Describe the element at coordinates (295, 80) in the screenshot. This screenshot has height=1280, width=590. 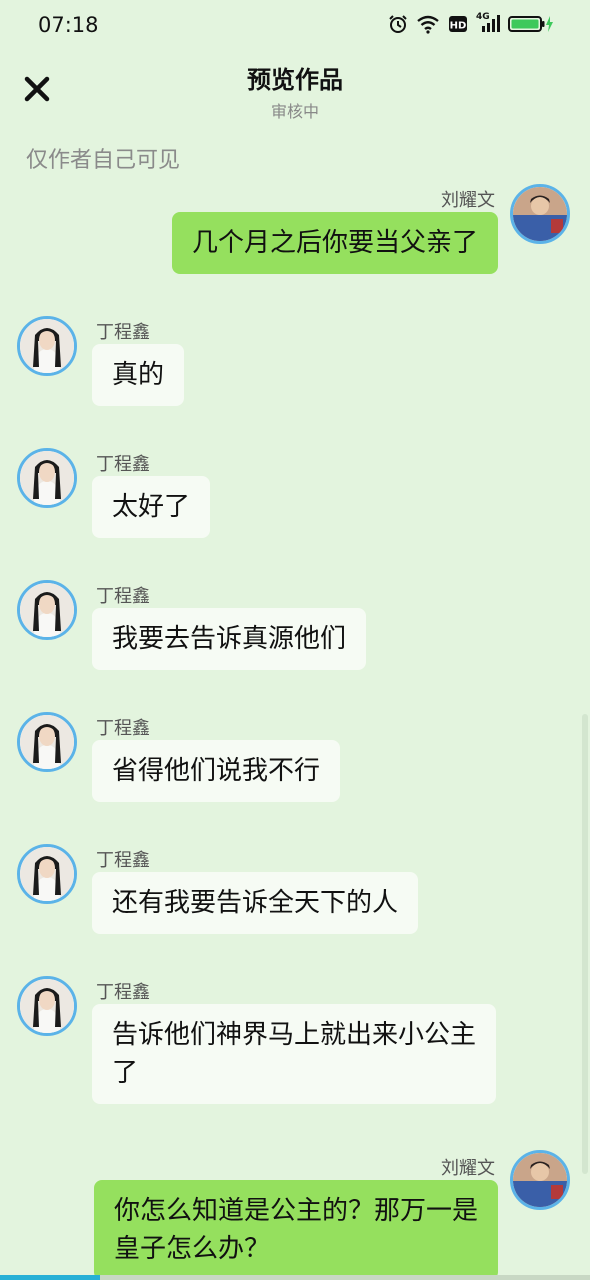
I see `page-title: 预览作品` at that location.